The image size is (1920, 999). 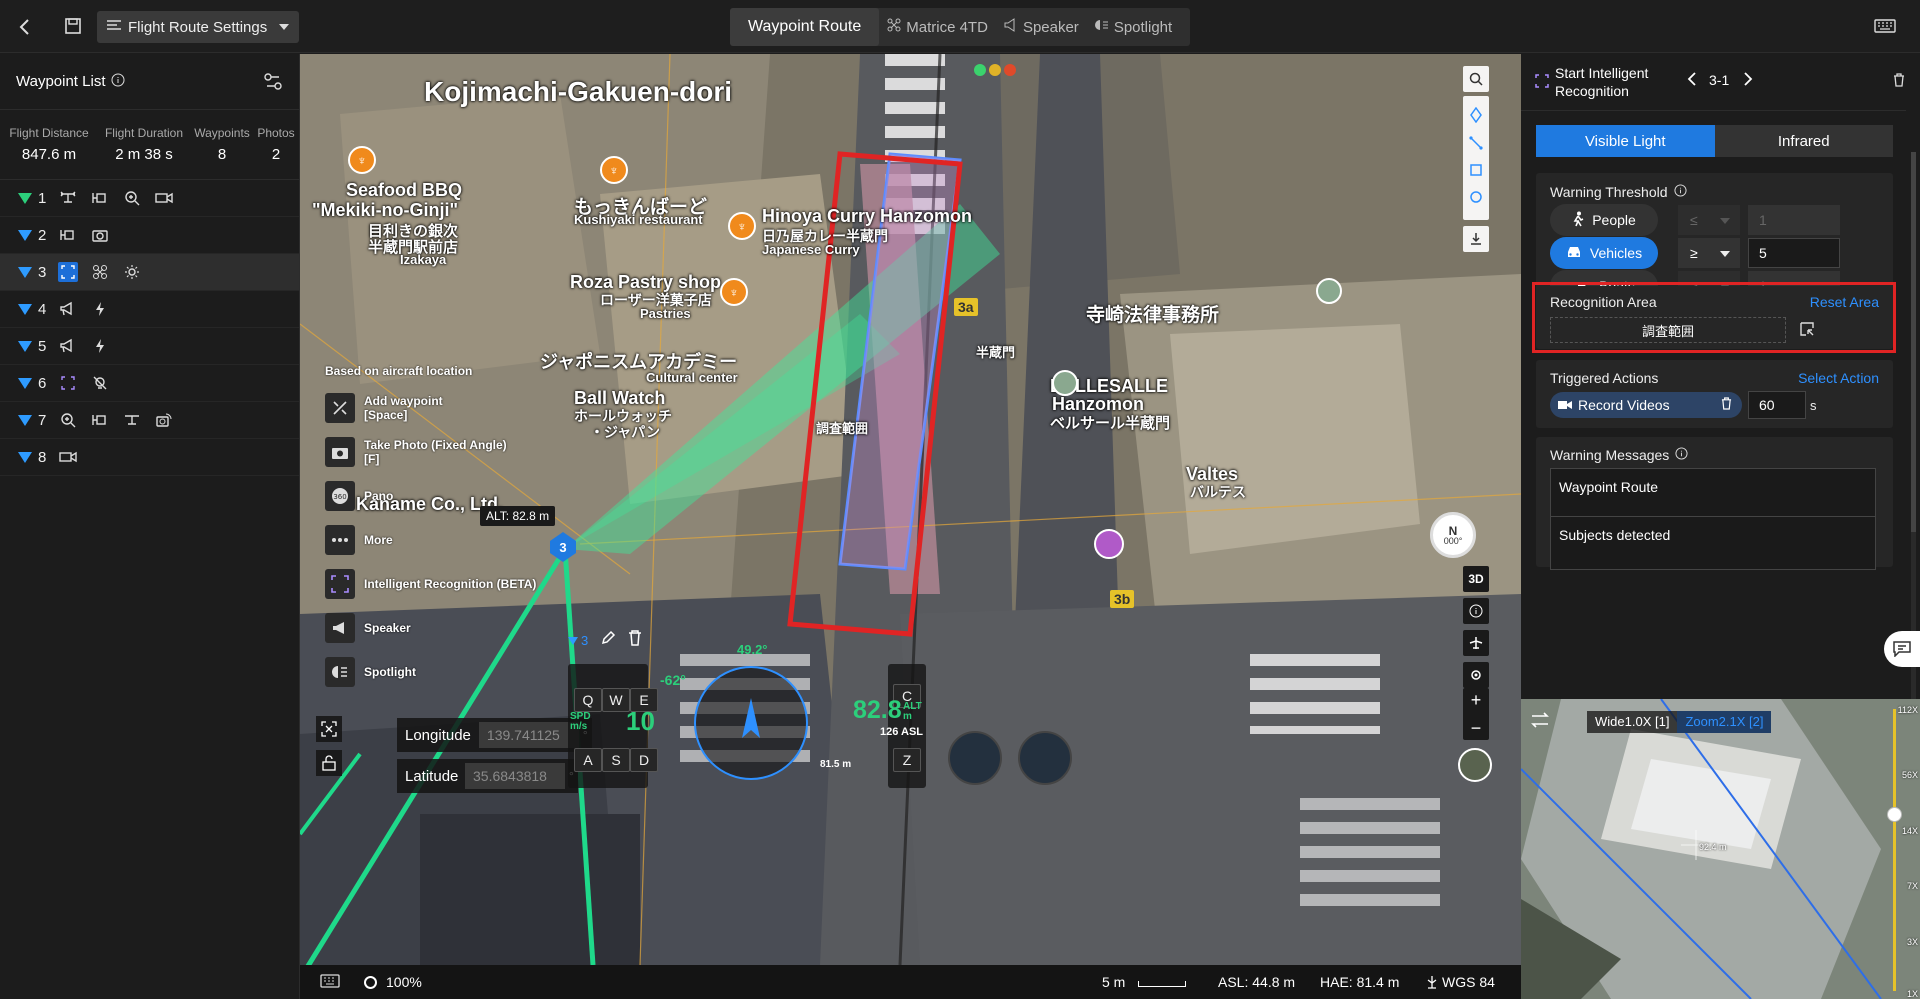 I want to click on people-operator-select: ≤, so click(x=1709, y=220).